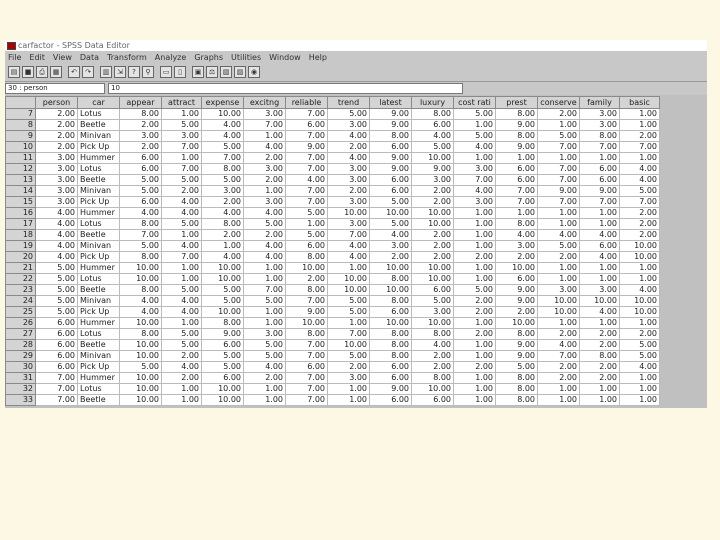 This screenshot has width=720, height=540. Describe the element at coordinates (20, 323) in the screenshot. I see `row-number: 26` at that location.